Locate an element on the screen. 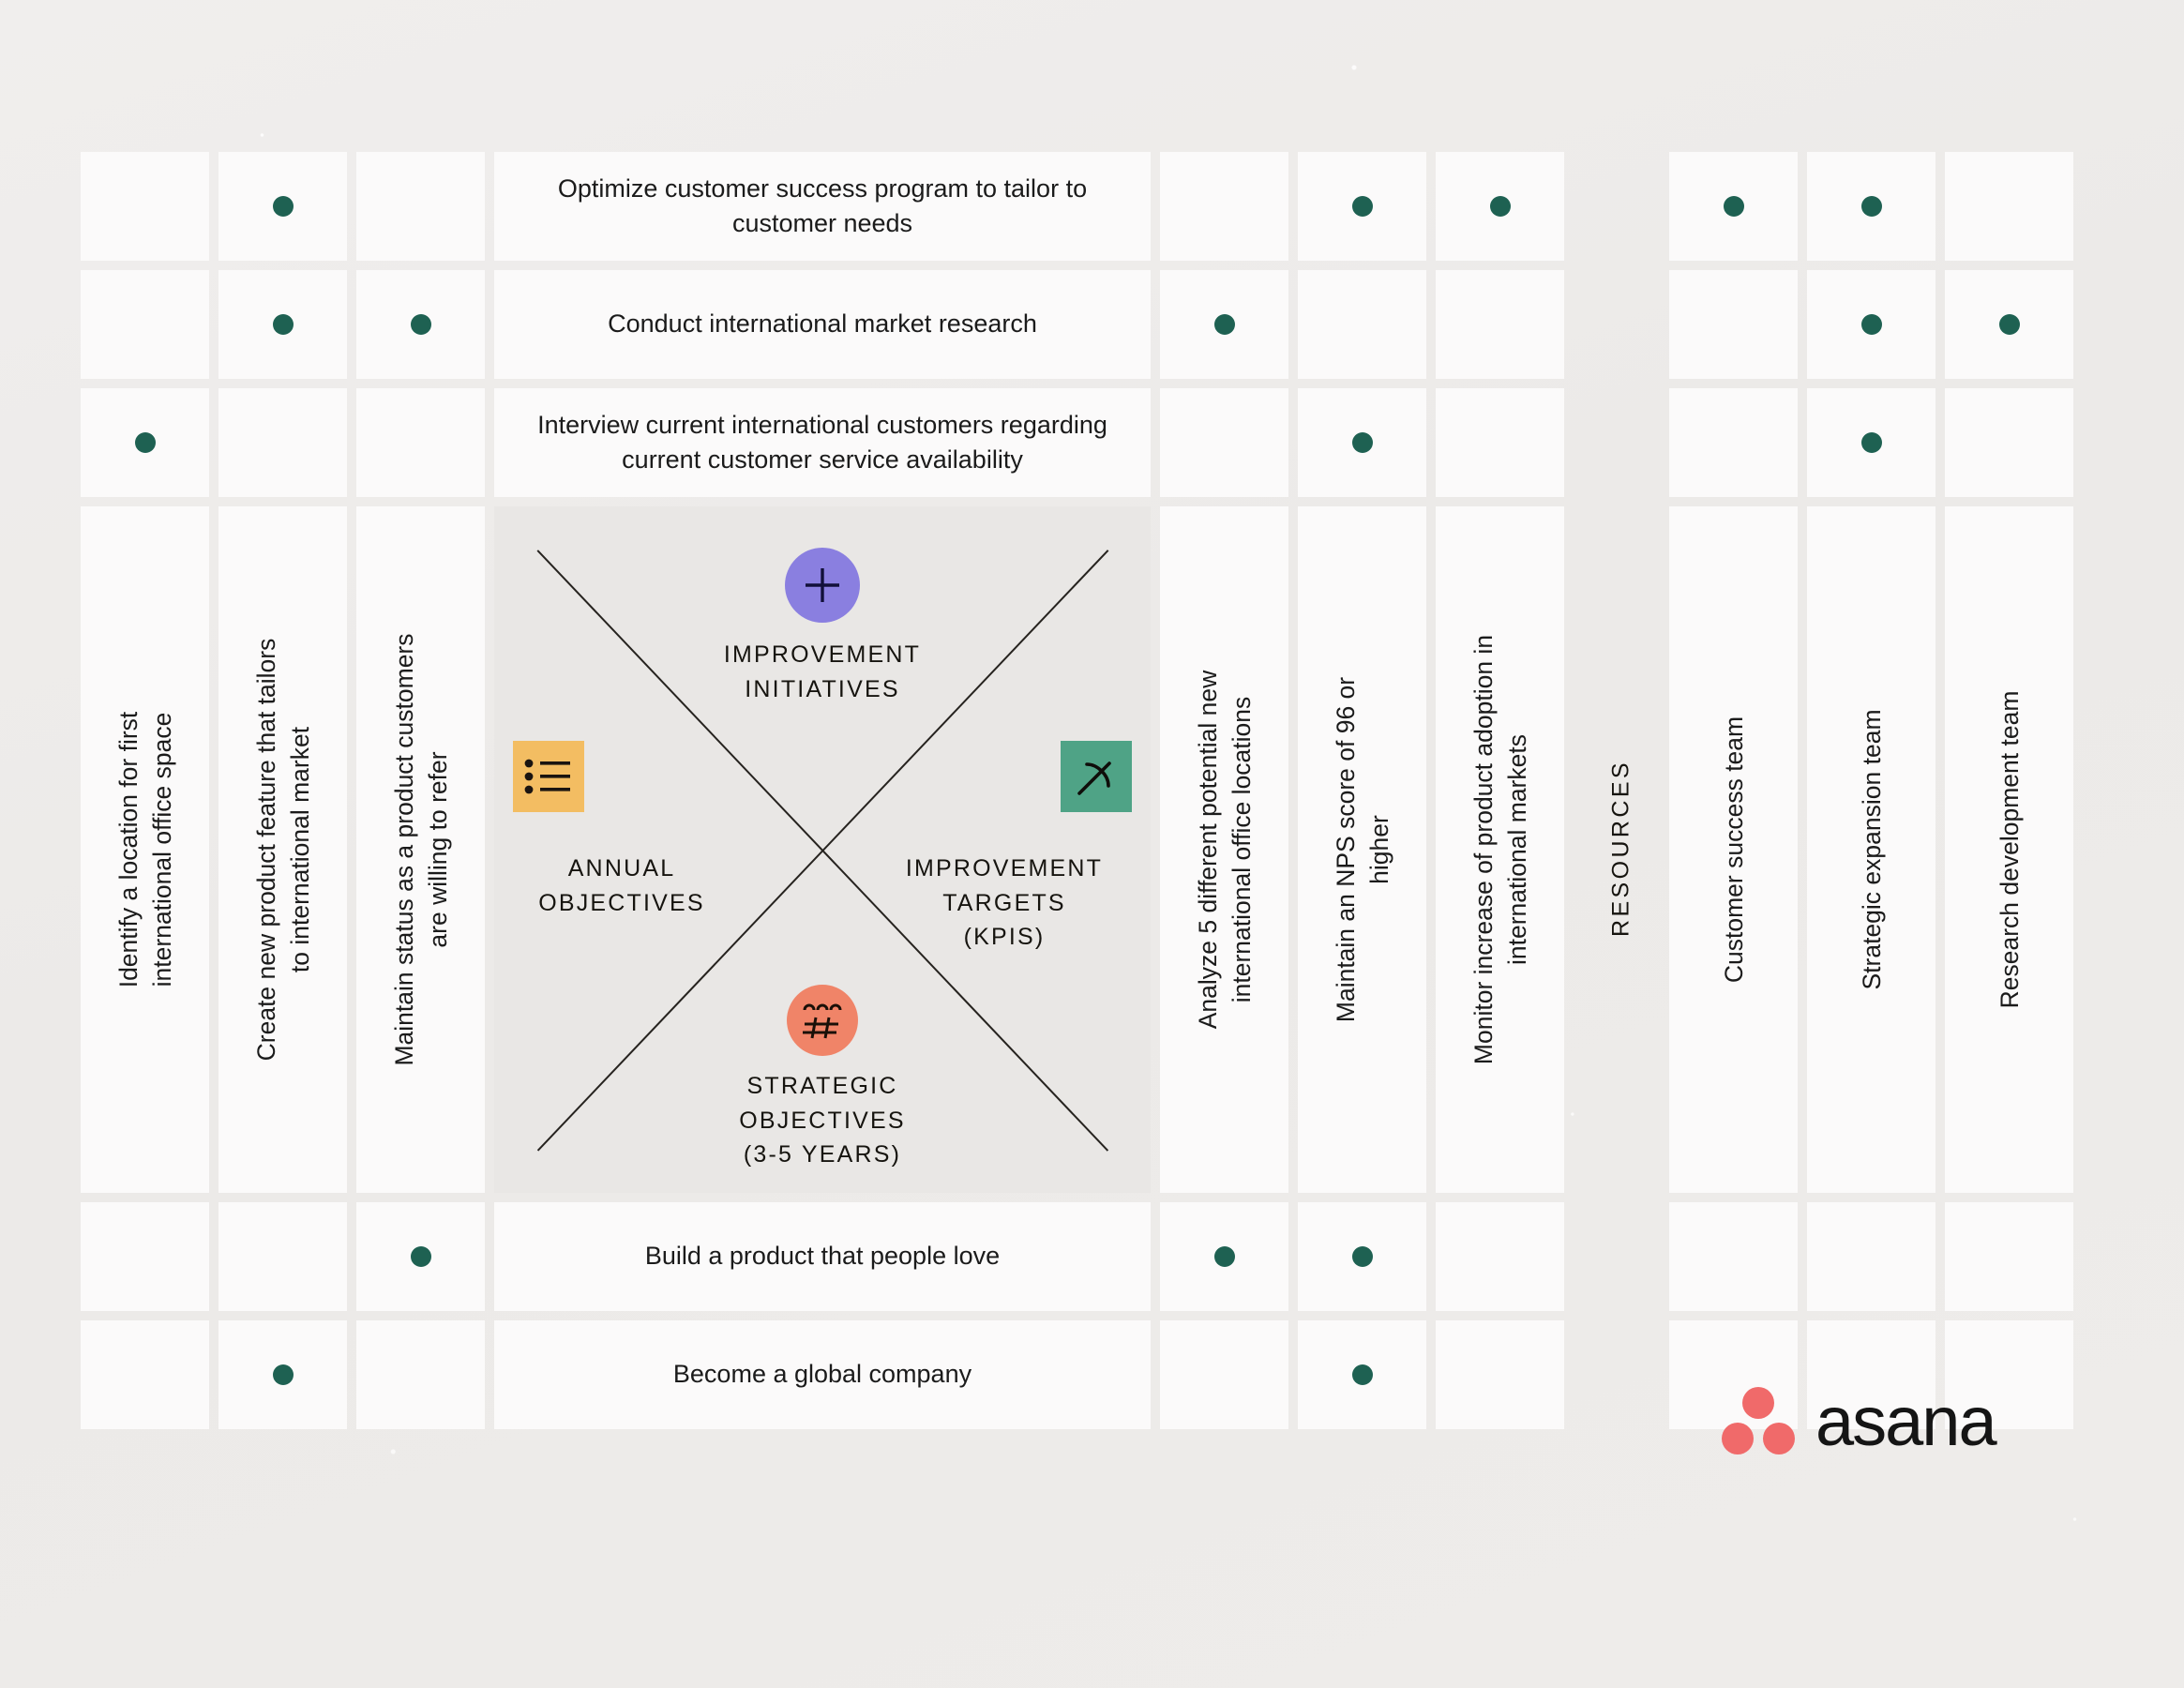 The image size is (2184, 1688). improvement-initiative-label: Conduct international market research is located at coordinates (822, 324).